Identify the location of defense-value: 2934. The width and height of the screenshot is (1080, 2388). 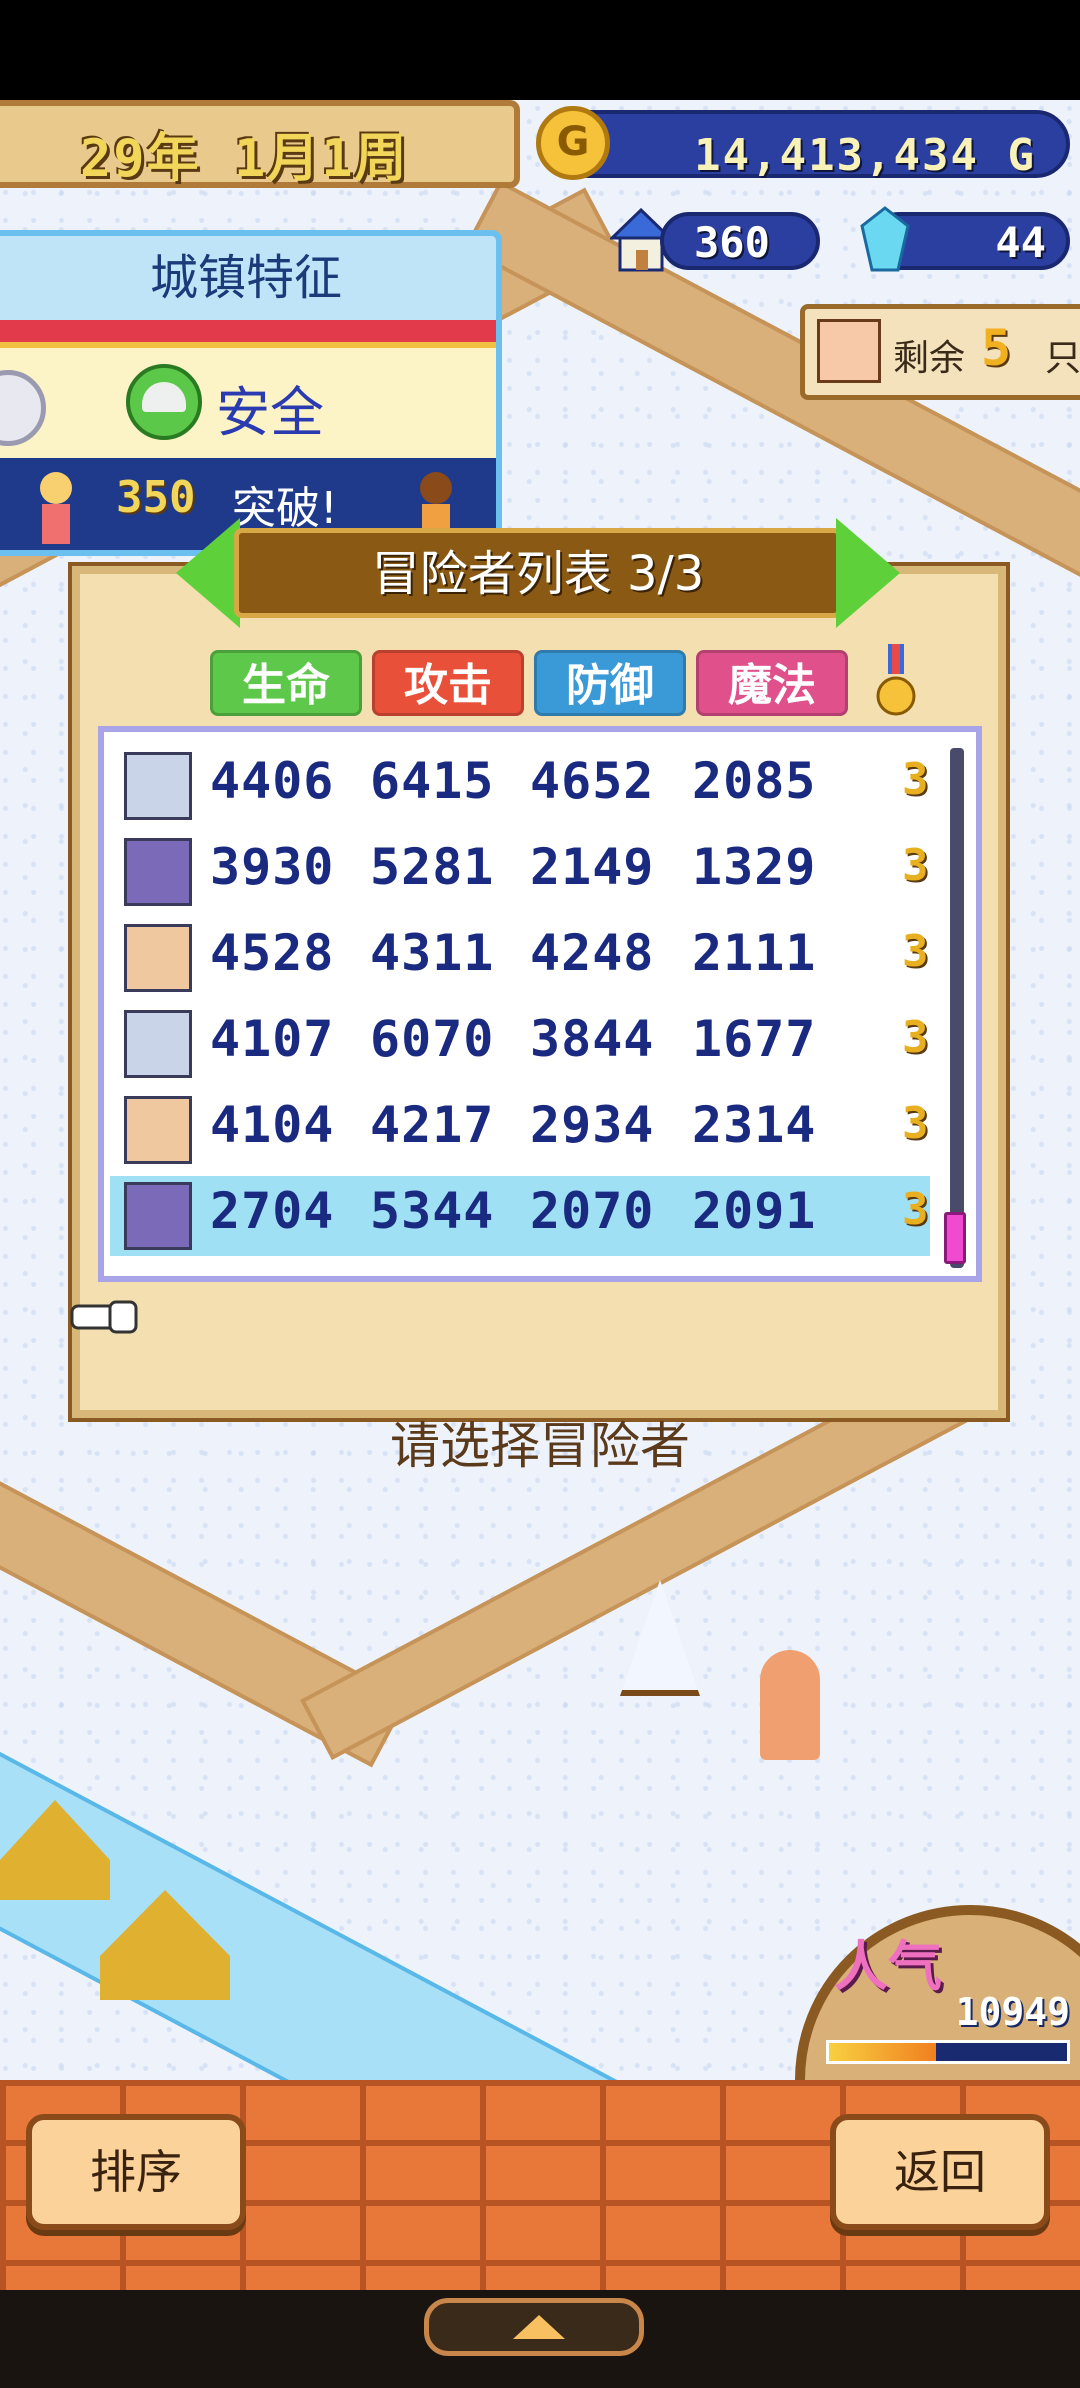
(592, 1125).